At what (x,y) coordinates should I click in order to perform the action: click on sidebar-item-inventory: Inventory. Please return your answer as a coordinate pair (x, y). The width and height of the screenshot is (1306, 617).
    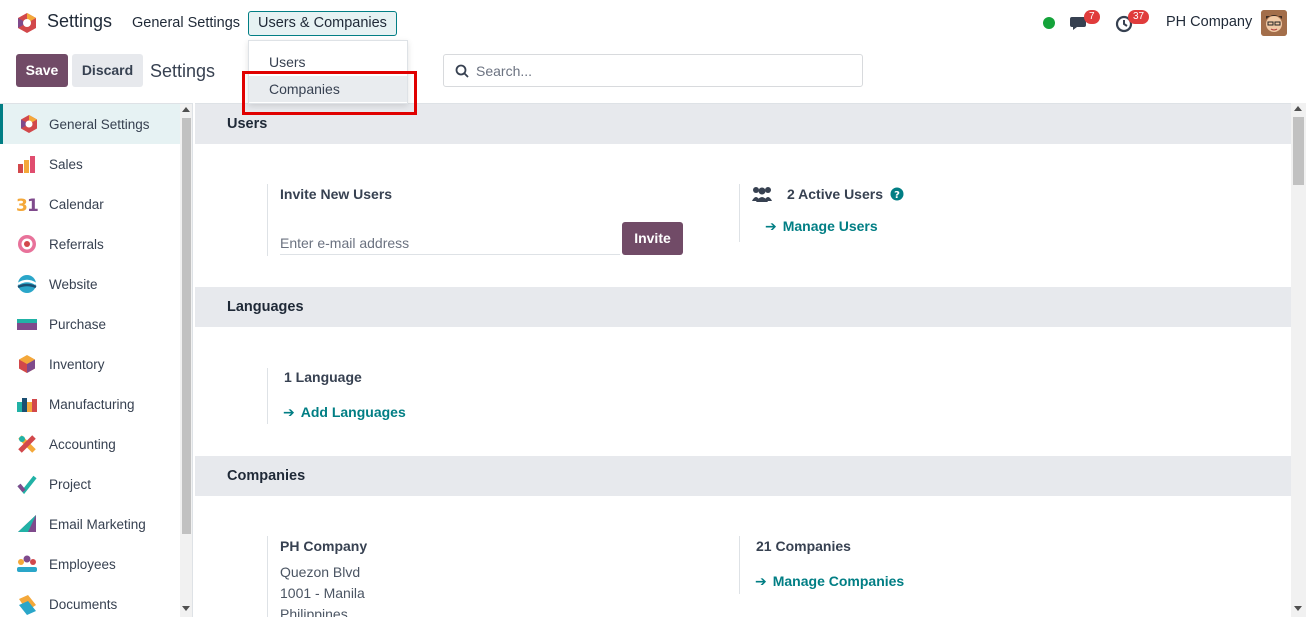
    Looking at the image, I should click on (90, 364).